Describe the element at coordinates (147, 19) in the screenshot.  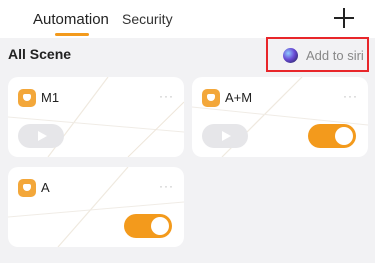
I see `tab-security: Security` at that location.